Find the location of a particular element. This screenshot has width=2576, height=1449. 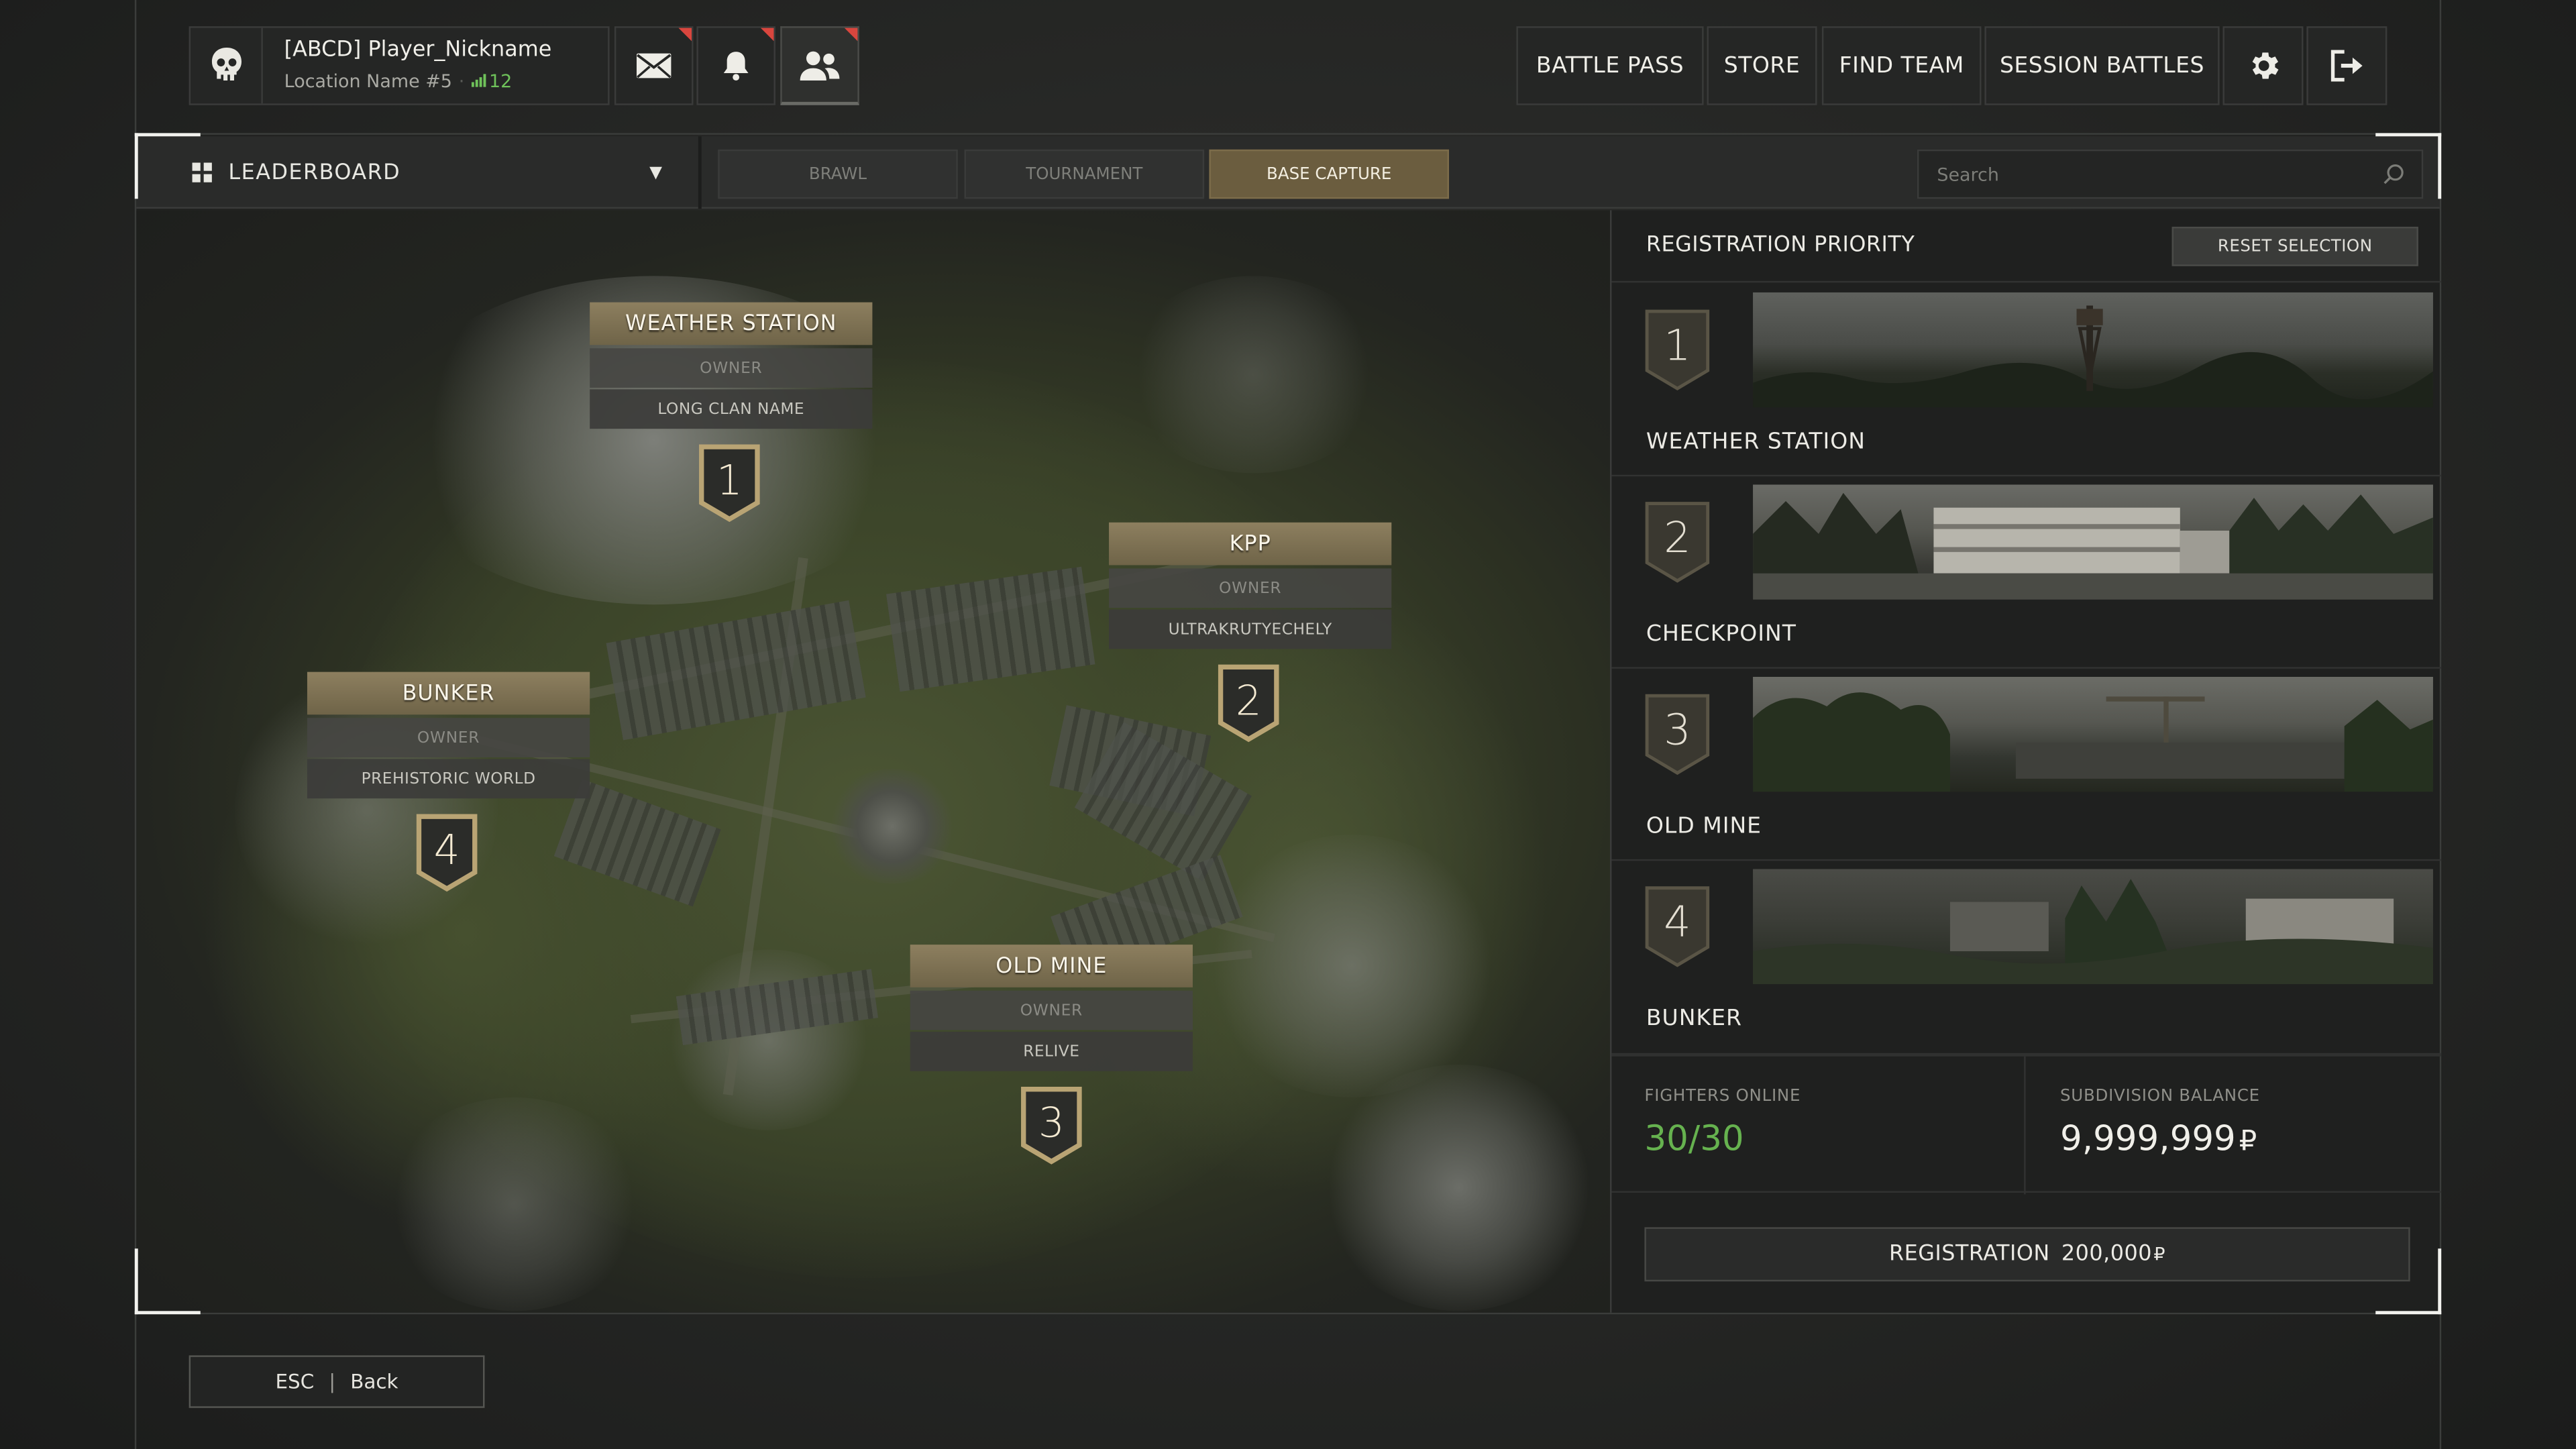

leaderboard-dropdown: LEADERBOARD ▼ is located at coordinates (419, 172).